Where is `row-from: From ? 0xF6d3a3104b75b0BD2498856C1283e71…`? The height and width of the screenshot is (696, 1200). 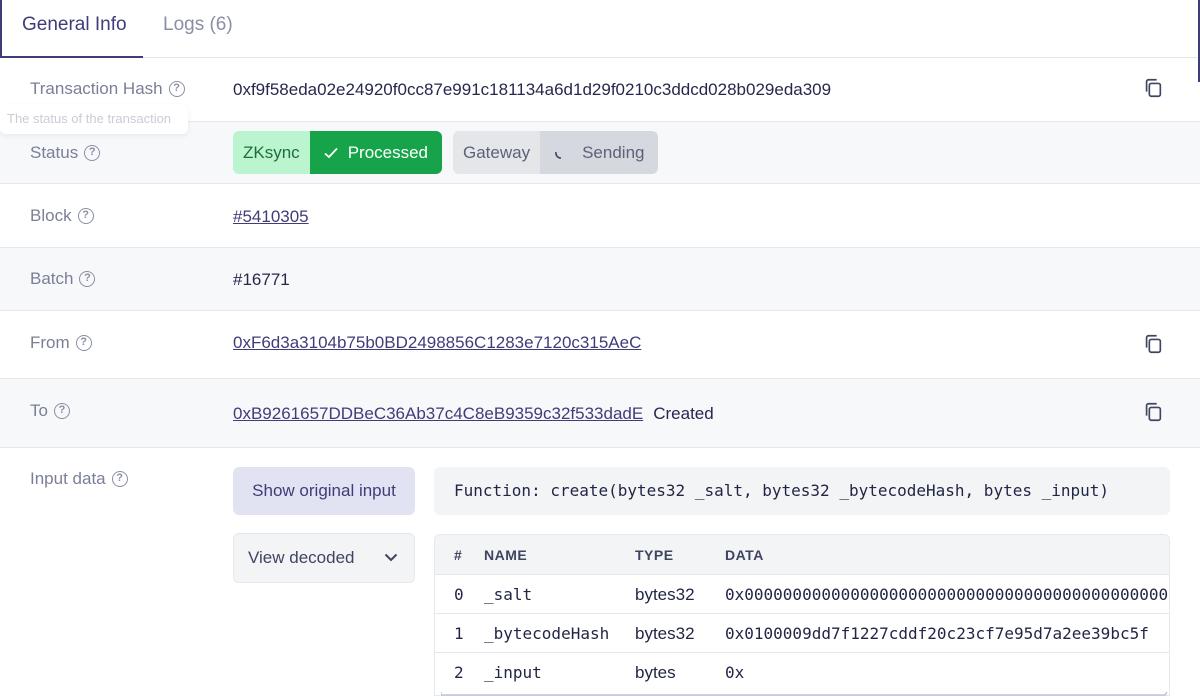
row-from: From ? 0xF6d3a3104b75b0BD2498856C1283e71… is located at coordinates (600, 345).